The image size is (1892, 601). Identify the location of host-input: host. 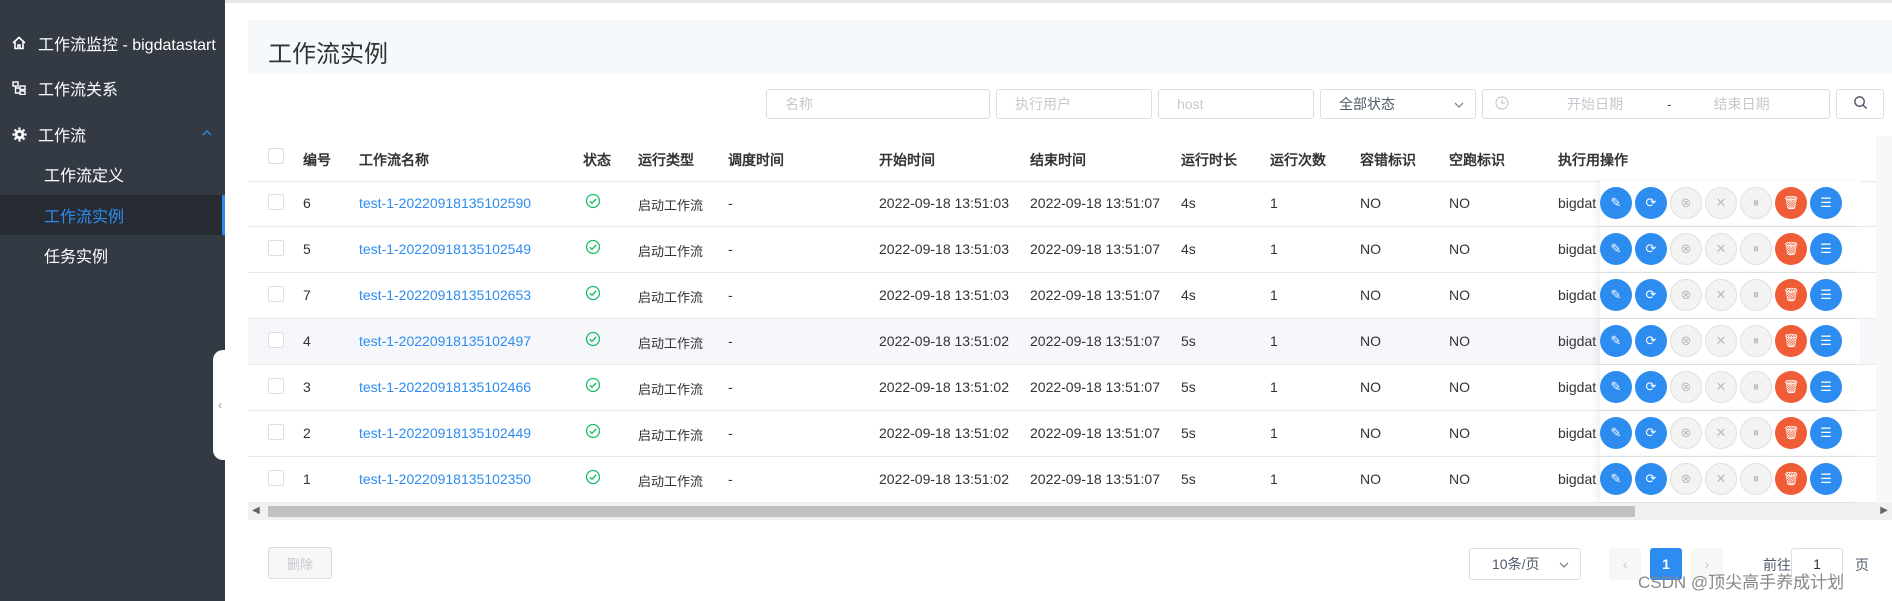
(1236, 104).